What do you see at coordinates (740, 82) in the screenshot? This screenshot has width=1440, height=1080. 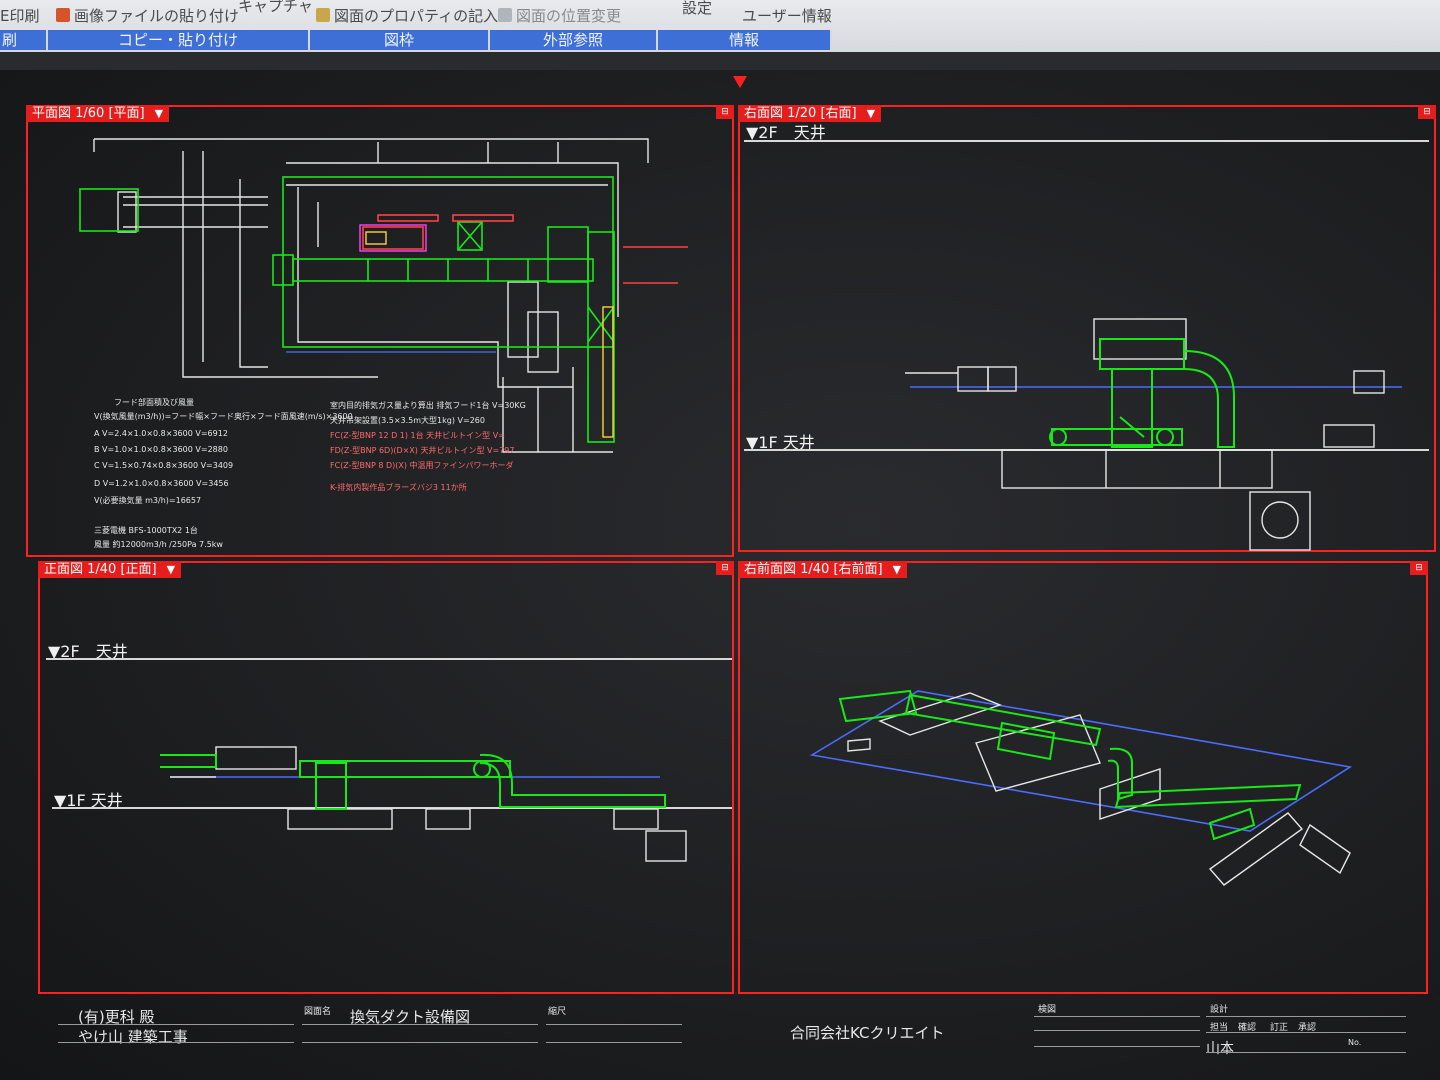 I see `viewport-split-marker` at bounding box center [740, 82].